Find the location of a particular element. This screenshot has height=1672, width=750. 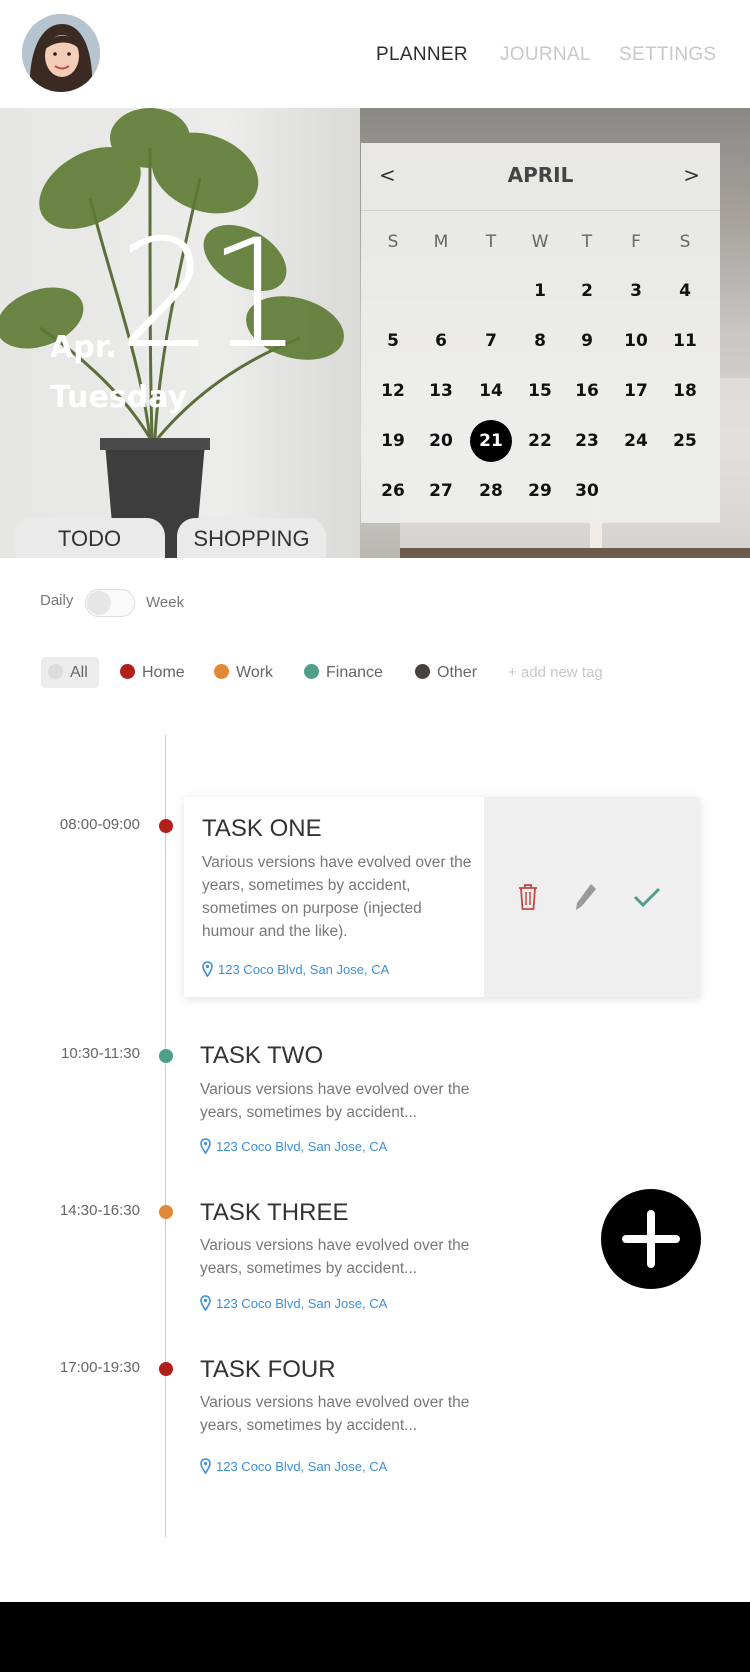

plus-icon is located at coordinates (651, 1239).